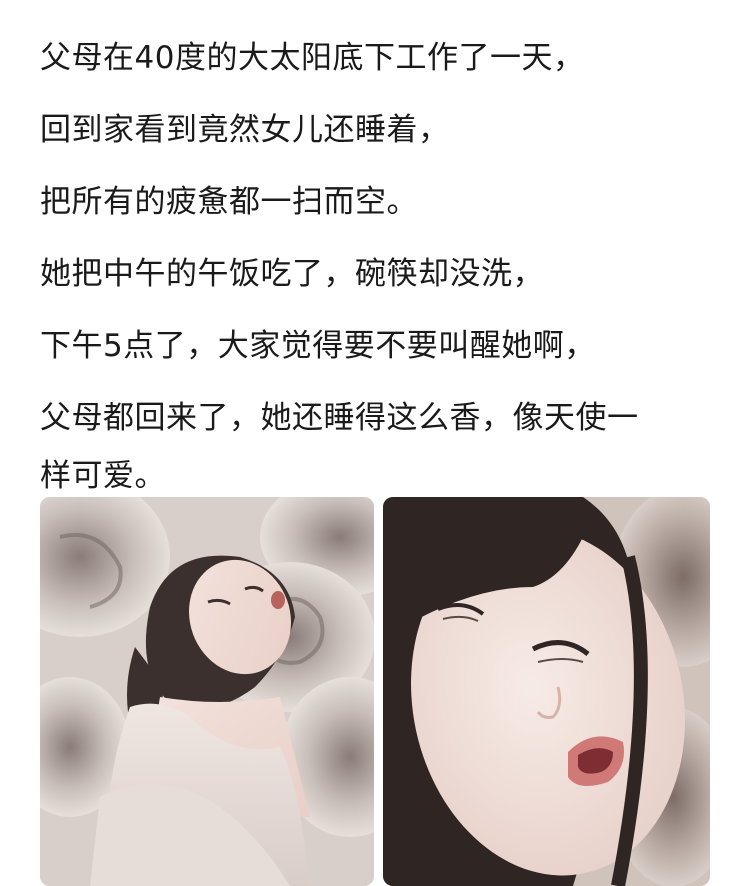 This screenshot has width=750, height=886. Describe the element at coordinates (312, 58) in the screenshot. I see `post-text-line: 父母在40度的大太阳底下工作了一天，` at that location.